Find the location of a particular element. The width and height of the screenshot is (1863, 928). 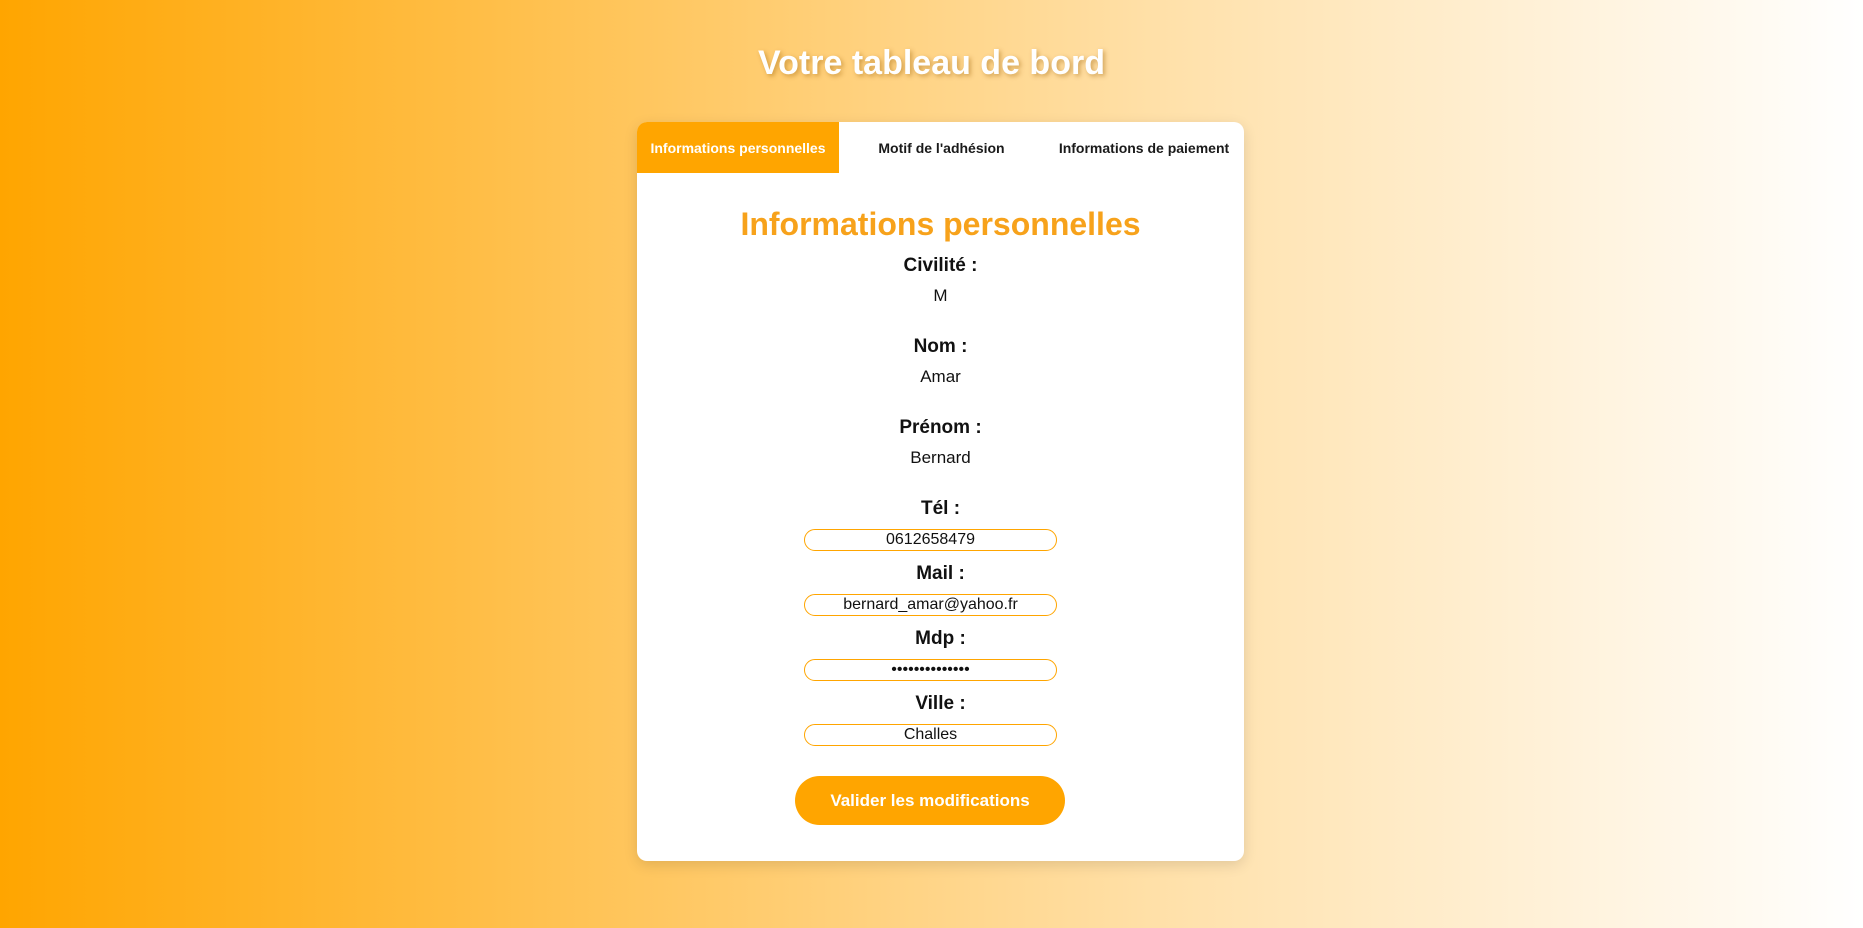

civilite-group: Civilité : M is located at coordinates (940, 280).